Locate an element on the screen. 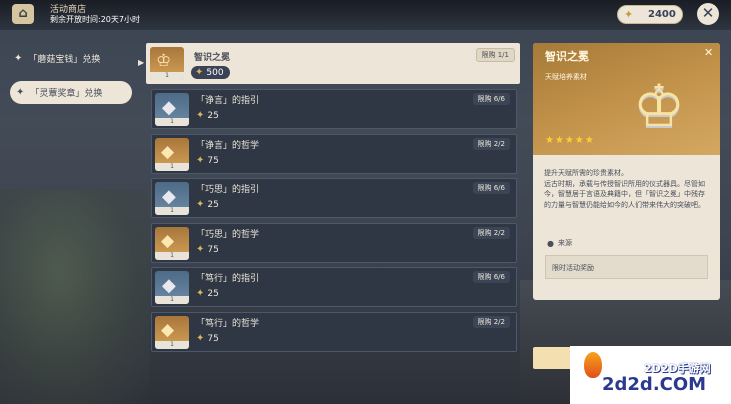 This screenshot has width=731, height=404. location-pin-icon: ● is located at coordinates (550, 243).